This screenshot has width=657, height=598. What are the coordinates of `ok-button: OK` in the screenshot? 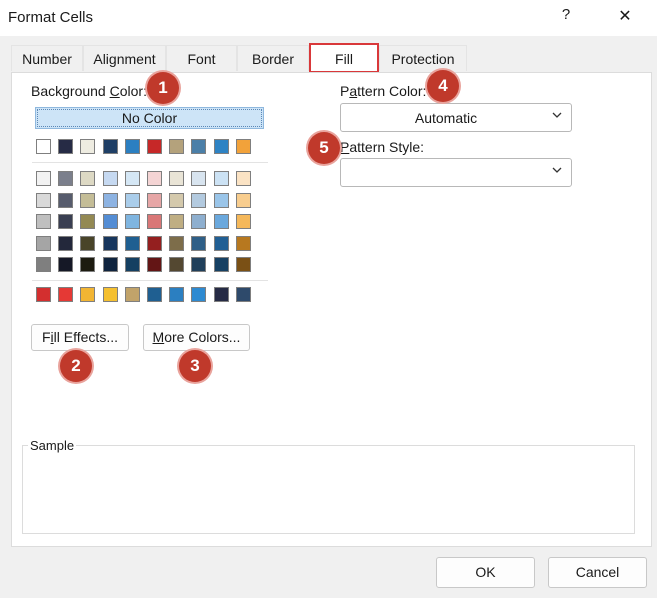 It's located at (485, 572).